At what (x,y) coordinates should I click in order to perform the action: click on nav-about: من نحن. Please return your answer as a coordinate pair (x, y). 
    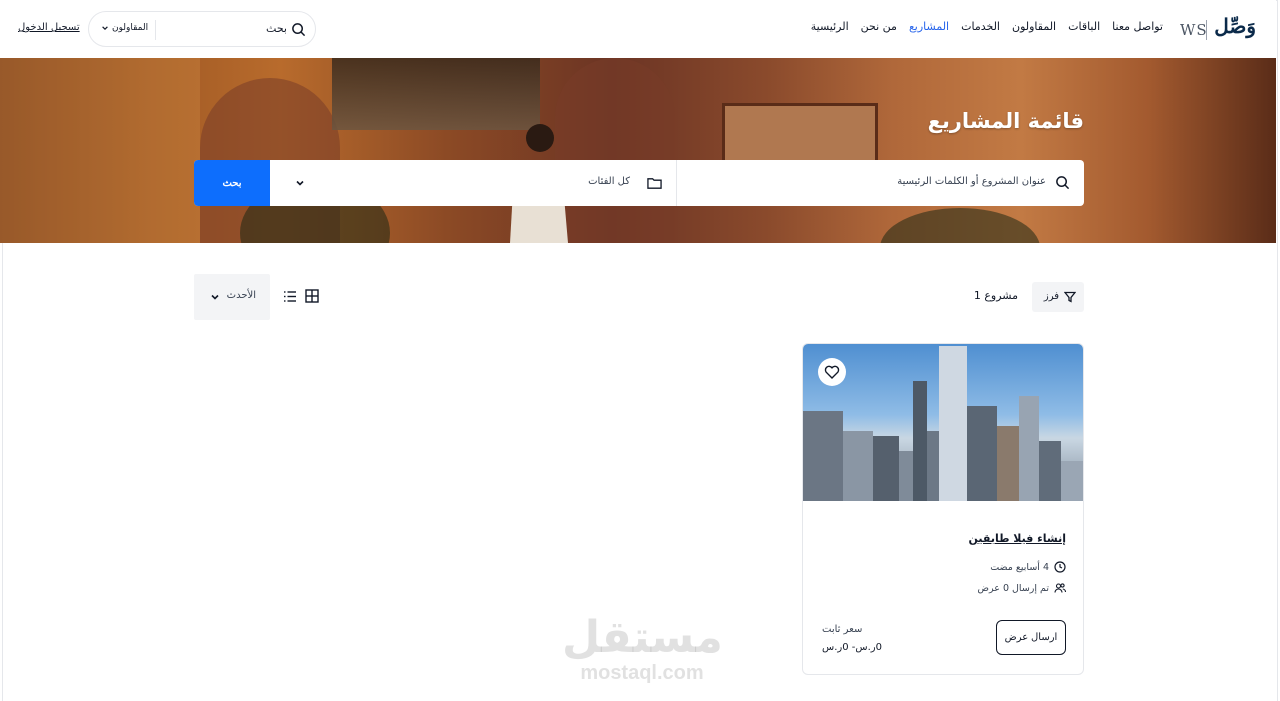
    Looking at the image, I should click on (879, 26).